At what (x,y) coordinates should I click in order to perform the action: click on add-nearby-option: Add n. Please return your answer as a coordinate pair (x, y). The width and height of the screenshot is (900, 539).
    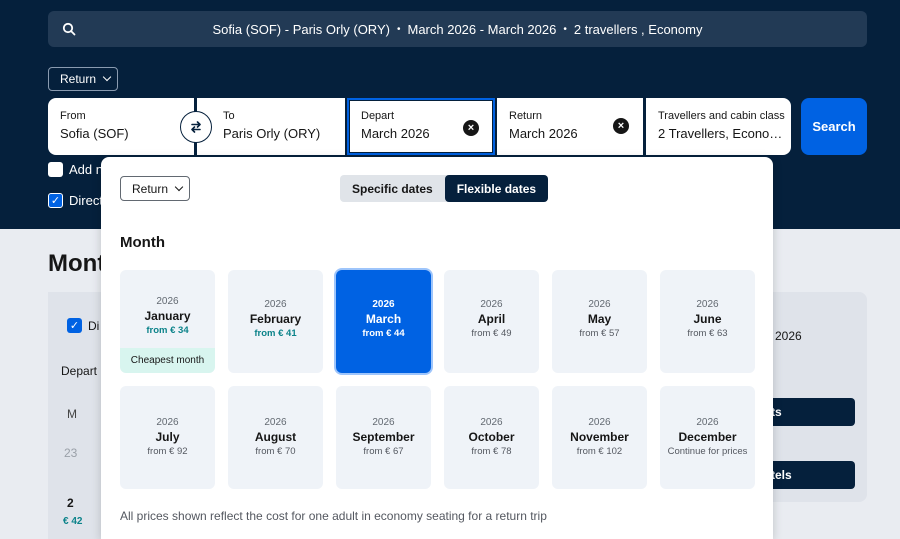
    Looking at the image, I should click on (75, 169).